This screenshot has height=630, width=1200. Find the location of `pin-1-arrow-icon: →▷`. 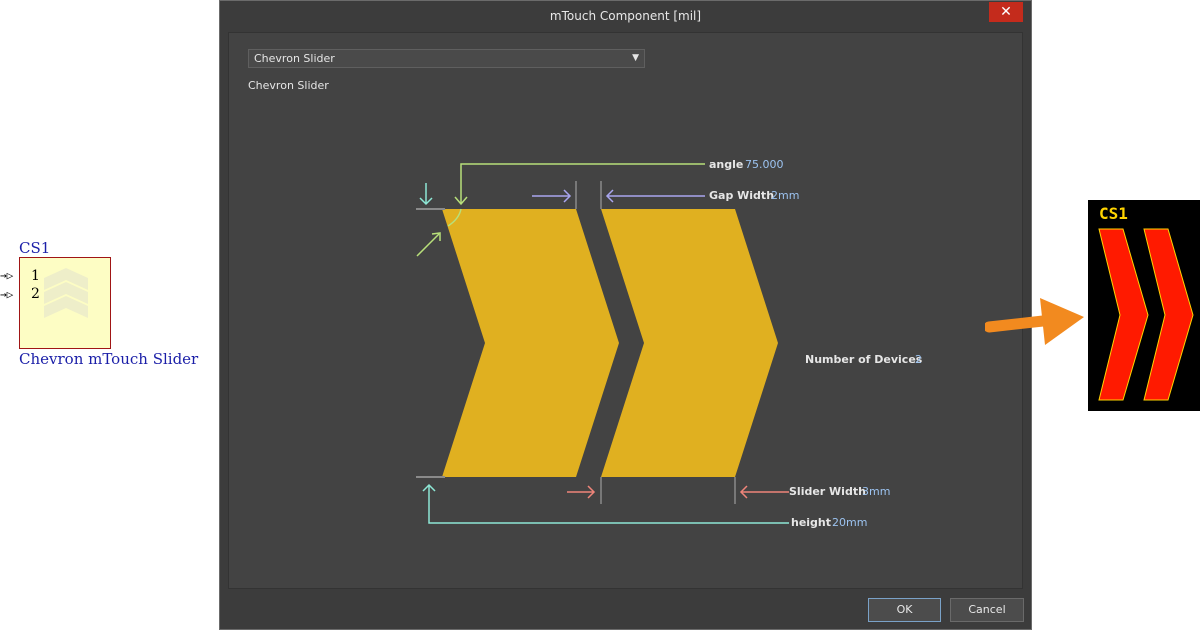

pin-1-arrow-icon: →▷ is located at coordinates (7, 275).